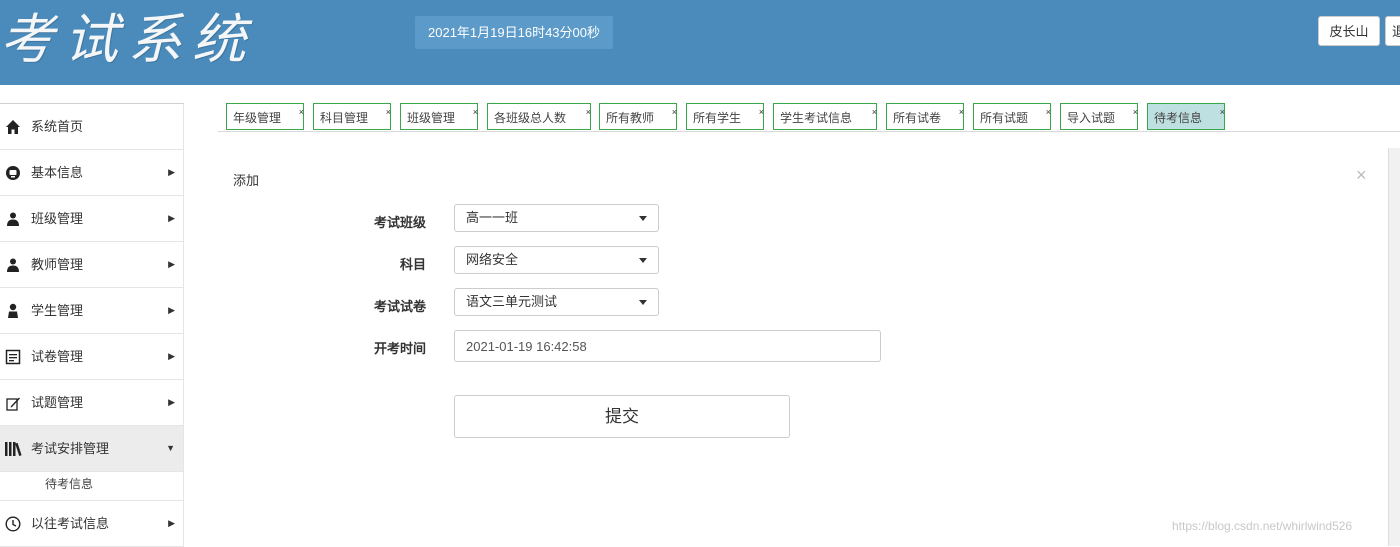 Image resolution: width=1400 pixels, height=547 pixels. I want to click on tab-label: 所有试卷, so click(917, 118).